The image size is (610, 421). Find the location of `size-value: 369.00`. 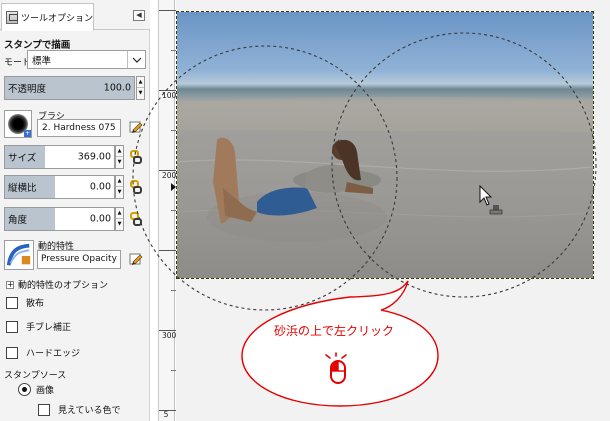

size-value: 369.00 is located at coordinates (94, 157).